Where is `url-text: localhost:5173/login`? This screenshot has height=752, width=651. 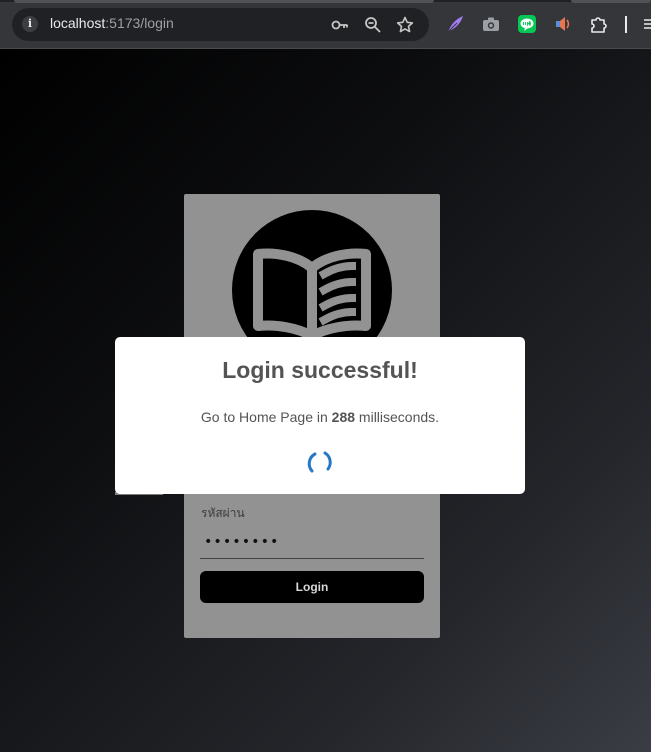 url-text: localhost:5173/login is located at coordinates (112, 23).